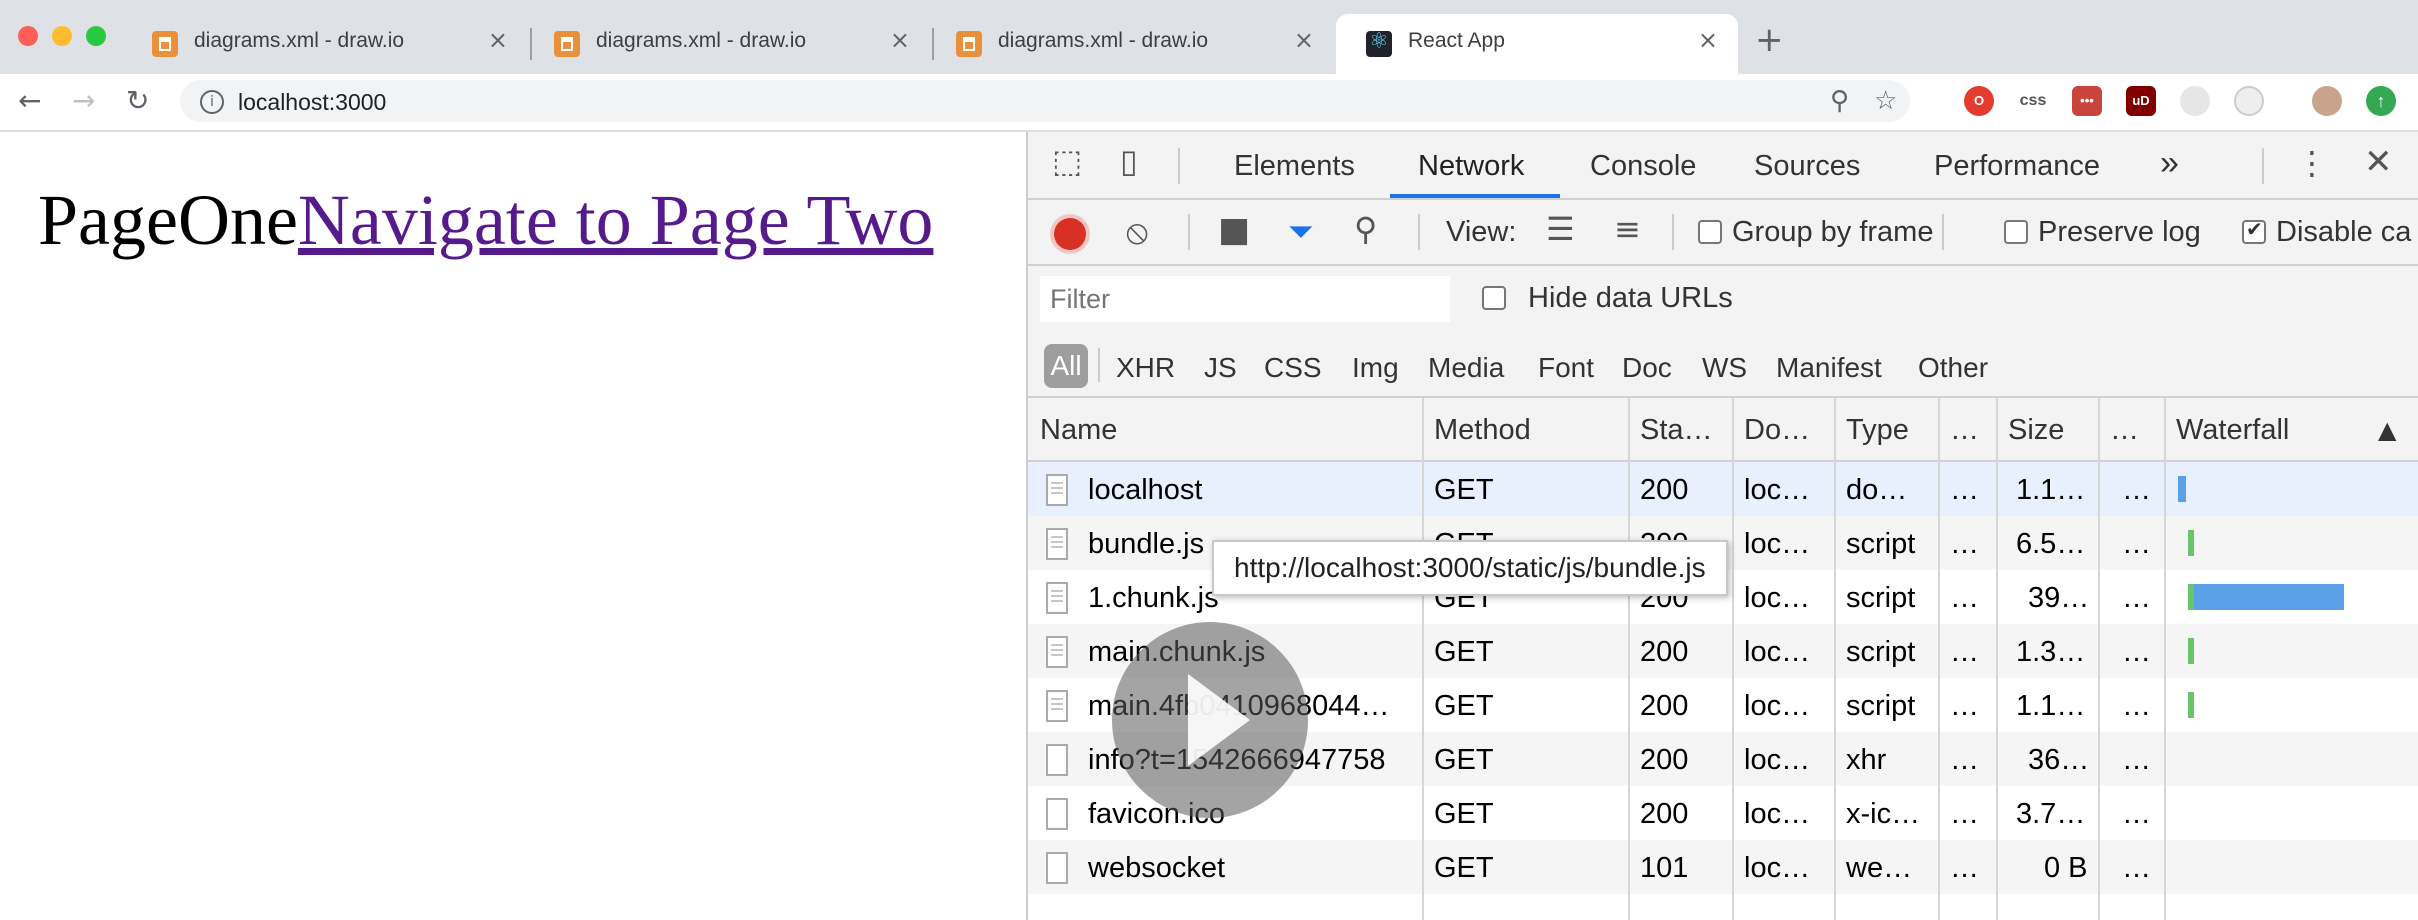 The image size is (2418, 920). I want to click on tab-performance: Performance, so click(2017, 166).